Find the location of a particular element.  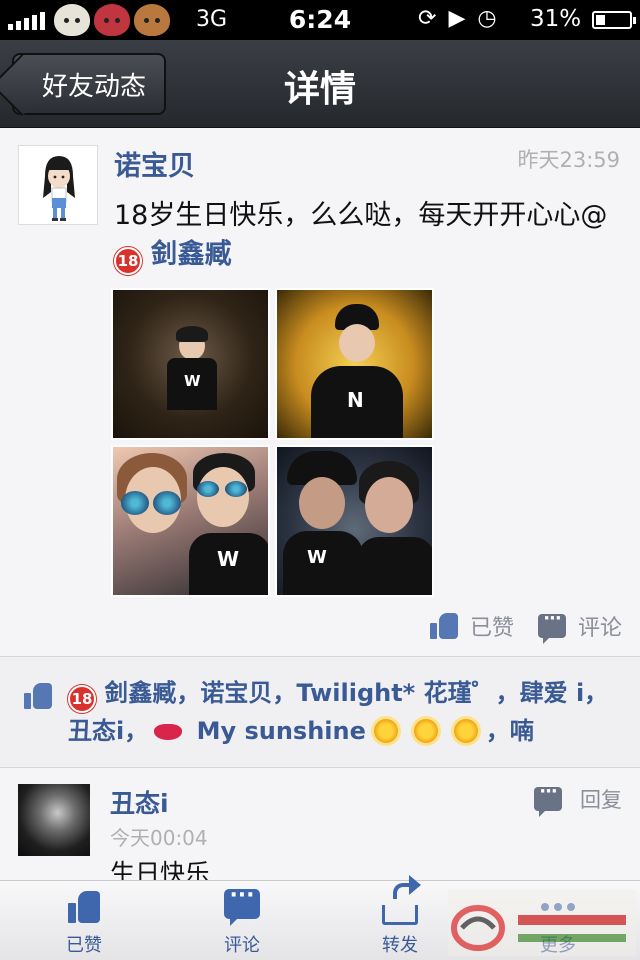

bottom-toolbar: 已赞 评论 转发 更多 is located at coordinates (320, 917).